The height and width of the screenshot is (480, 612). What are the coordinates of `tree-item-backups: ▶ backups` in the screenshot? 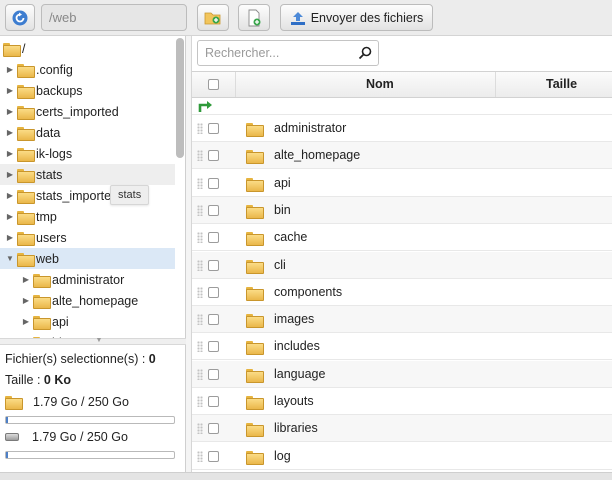 It's located at (87, 90).